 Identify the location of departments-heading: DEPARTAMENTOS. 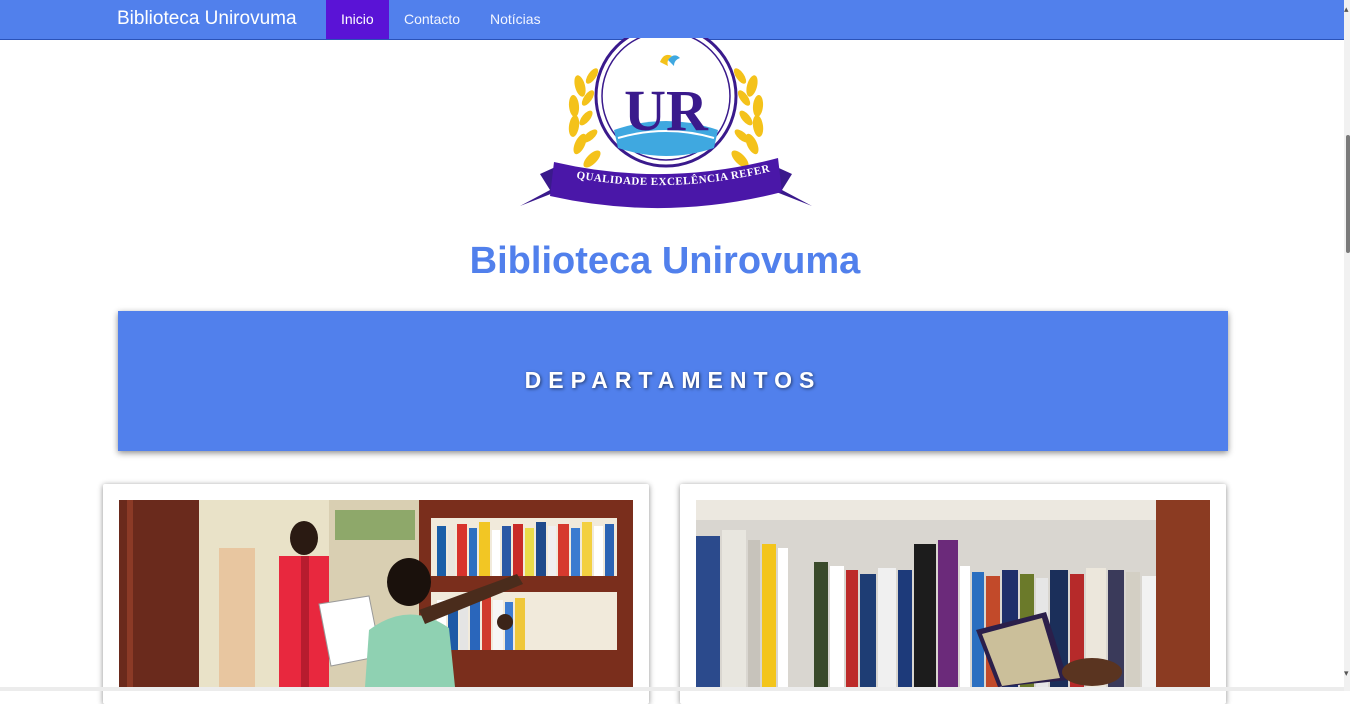
(673, 380).